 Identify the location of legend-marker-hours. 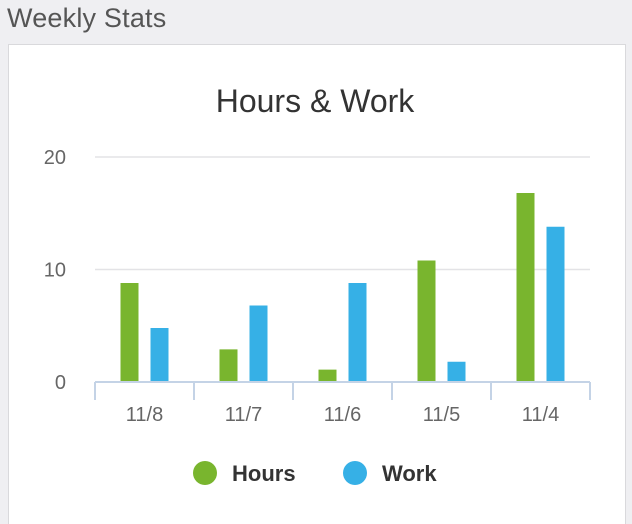
(205, 473).